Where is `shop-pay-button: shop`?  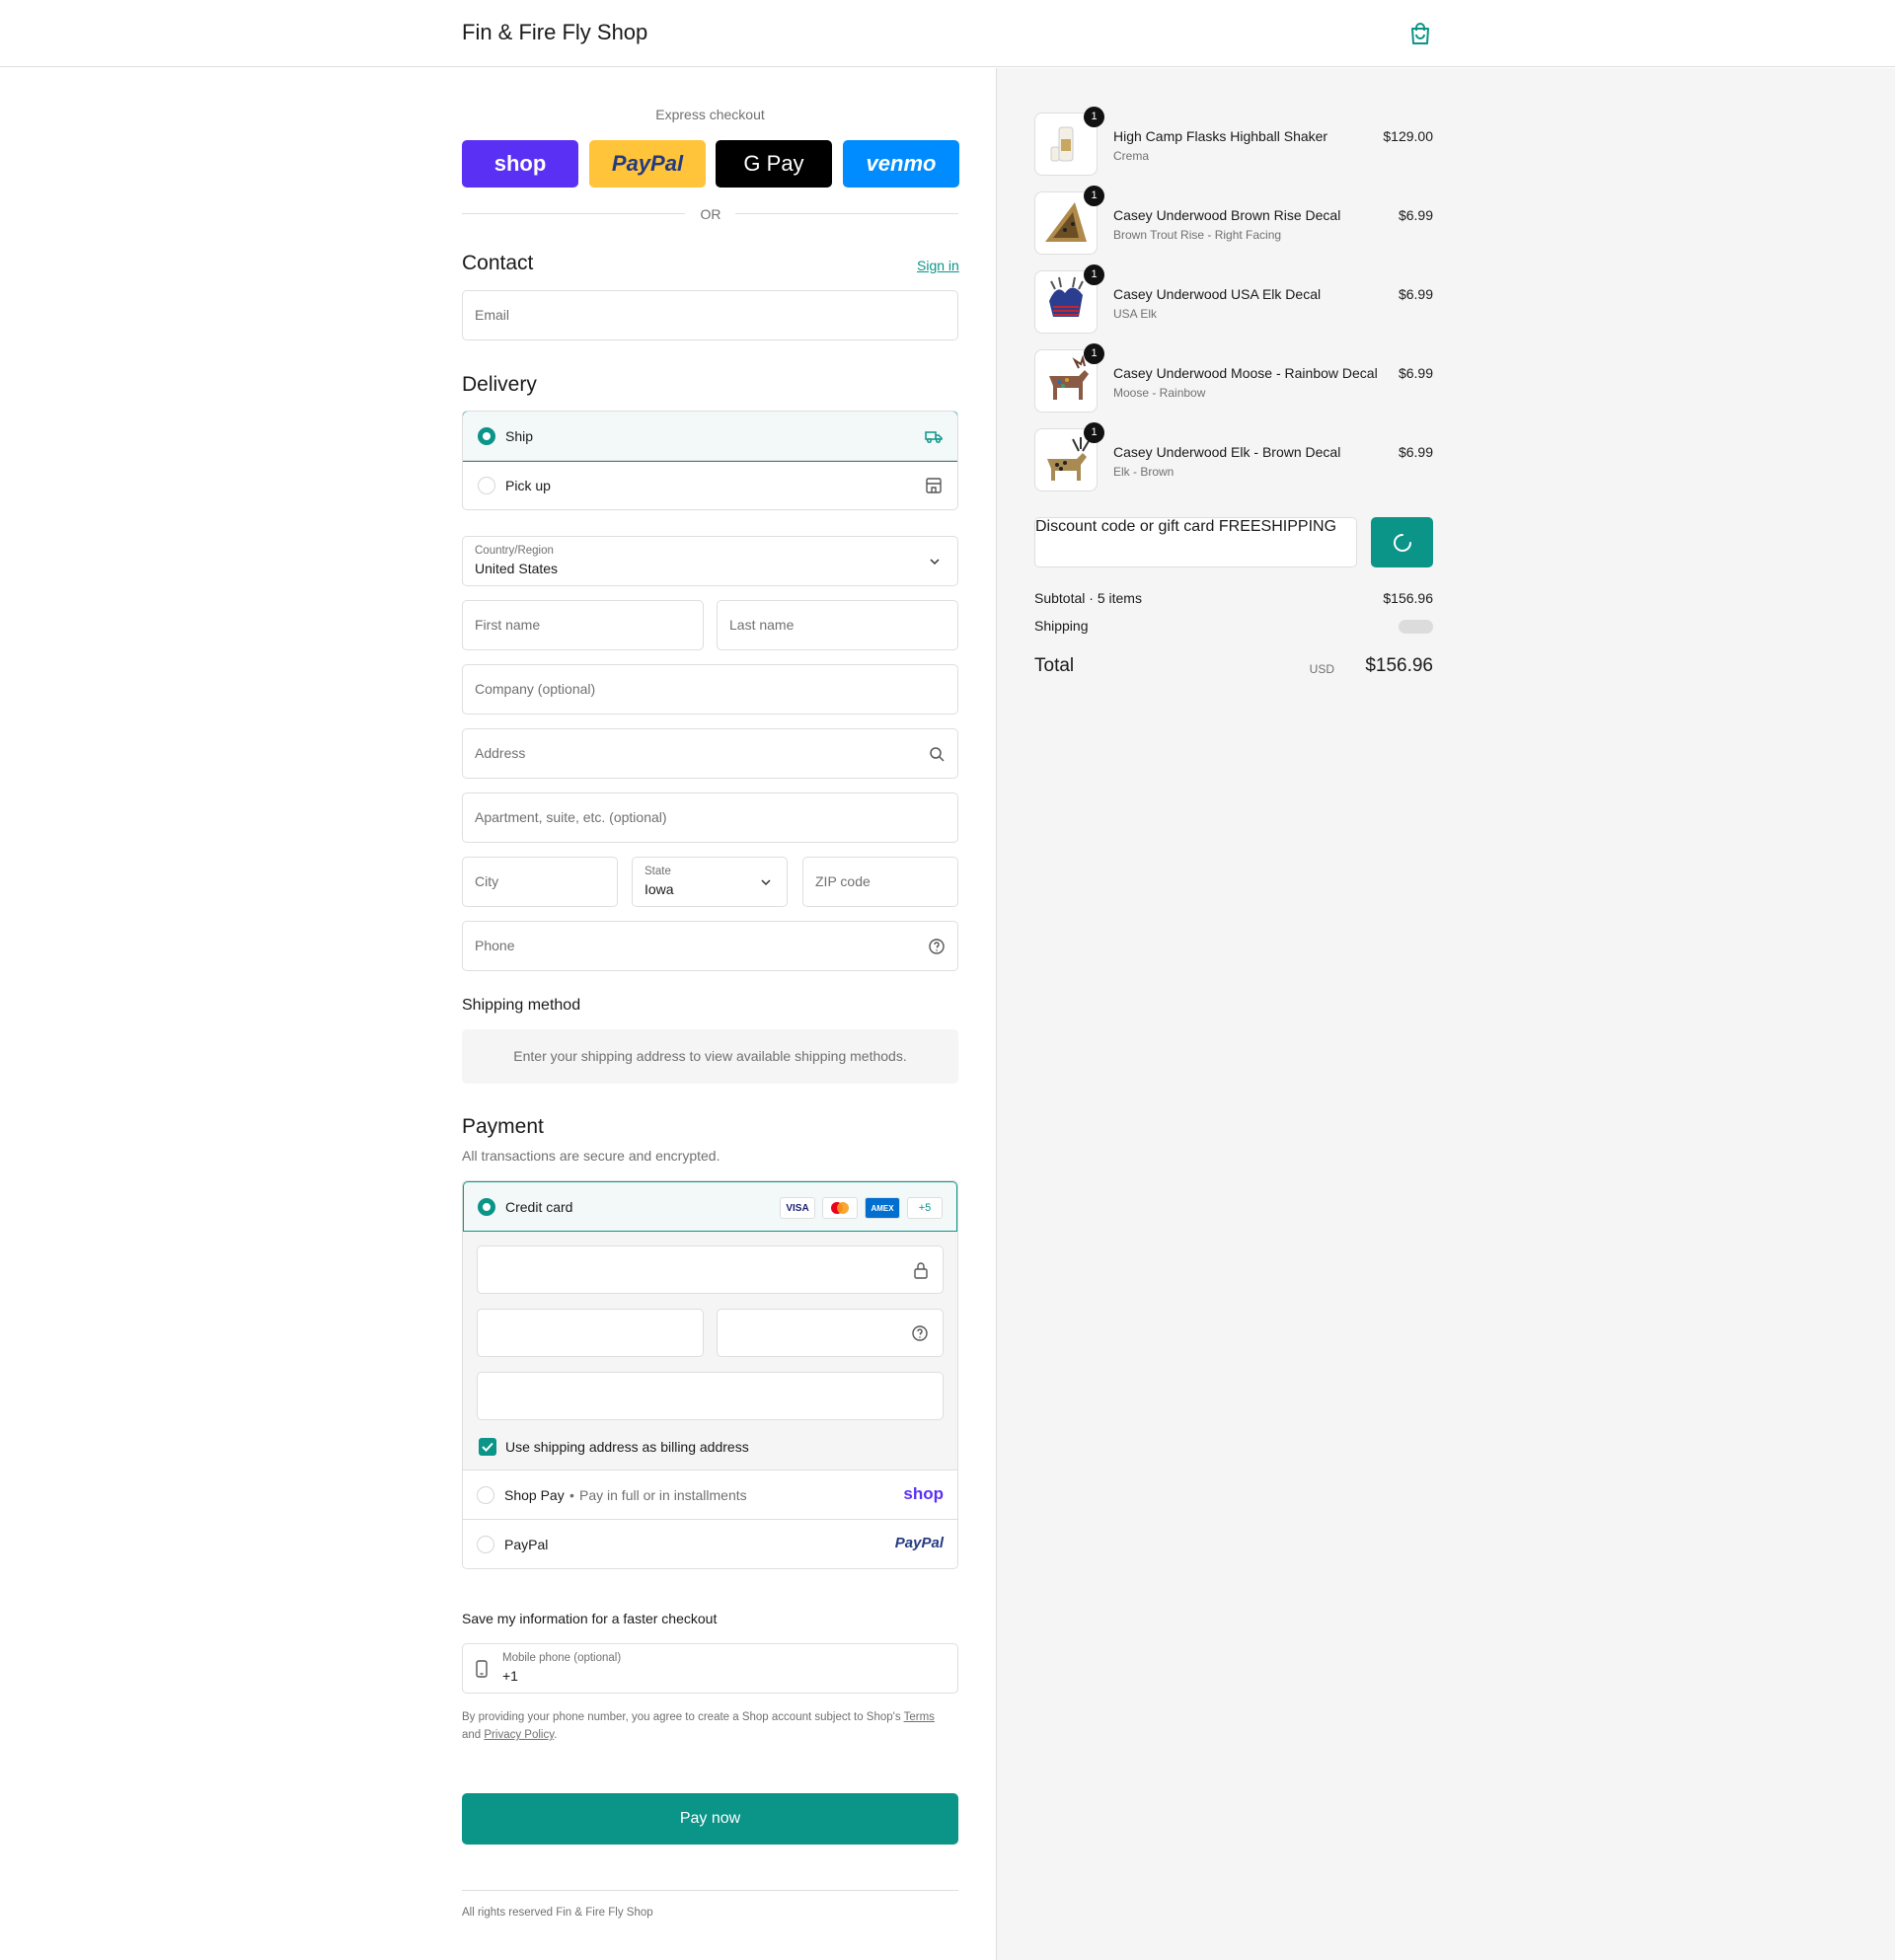 shop-pay-button: shop is located at coordinates (520, 164).